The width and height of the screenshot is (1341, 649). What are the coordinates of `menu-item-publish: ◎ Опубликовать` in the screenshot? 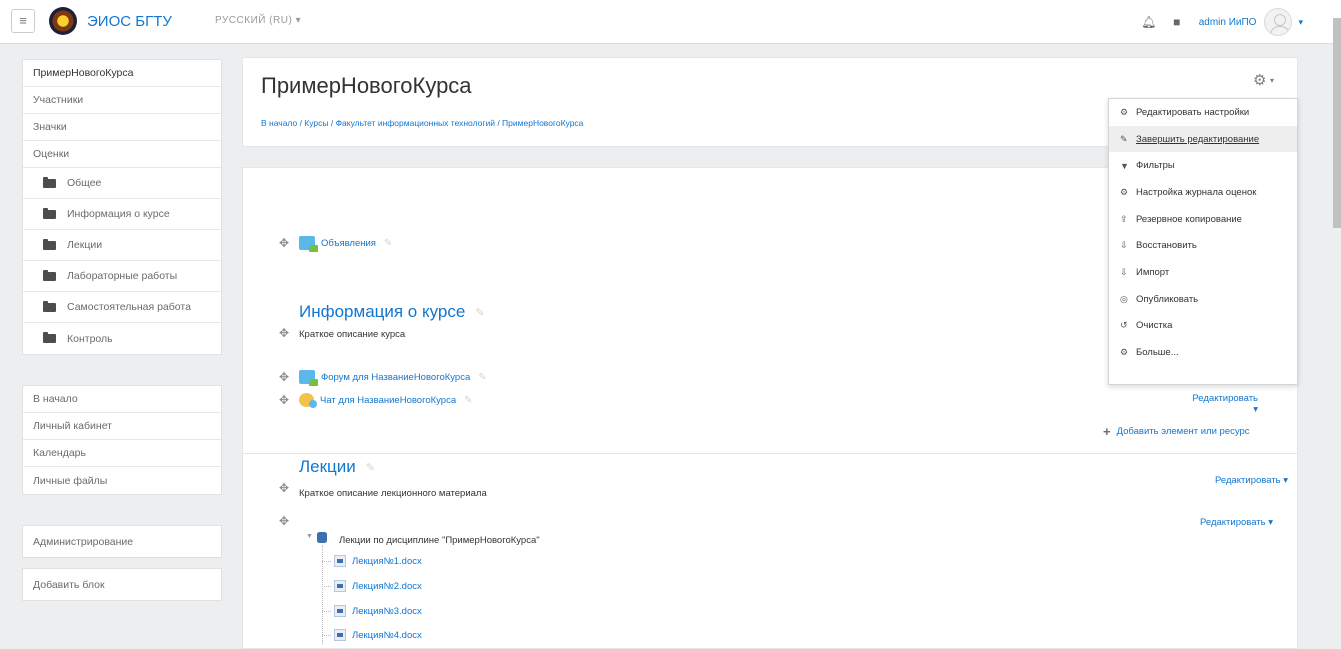 It's located at (1203, 299).